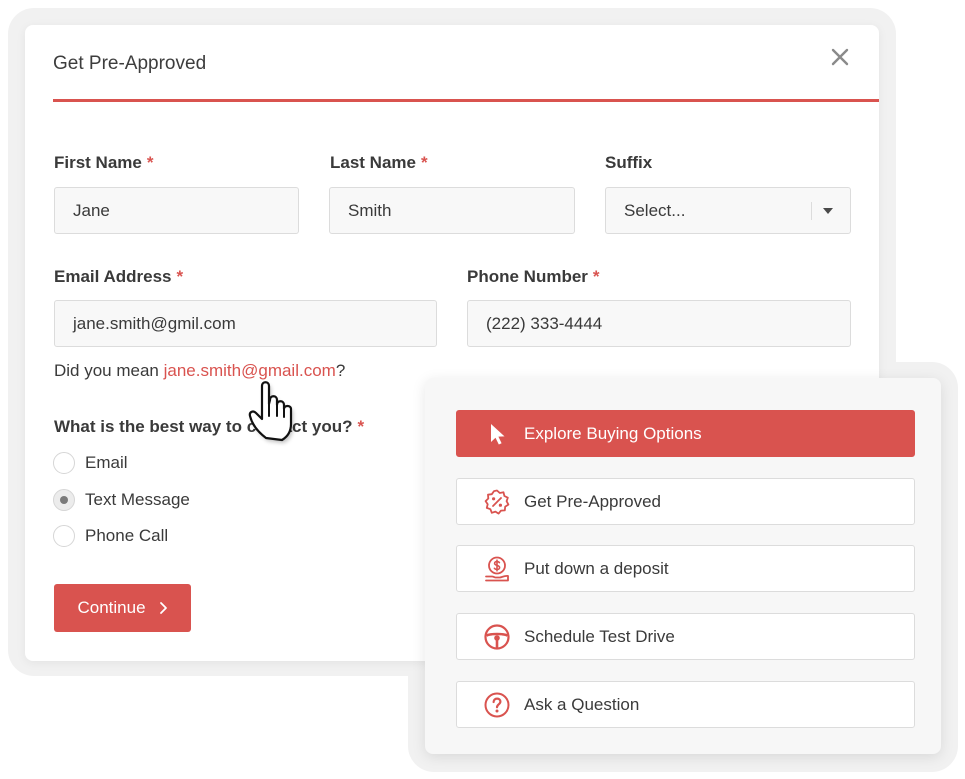 This screenshot has width=965, height=779. I want to click on menu-item-get-pre-approved: Get Pre-Approved, so click(685, 501).